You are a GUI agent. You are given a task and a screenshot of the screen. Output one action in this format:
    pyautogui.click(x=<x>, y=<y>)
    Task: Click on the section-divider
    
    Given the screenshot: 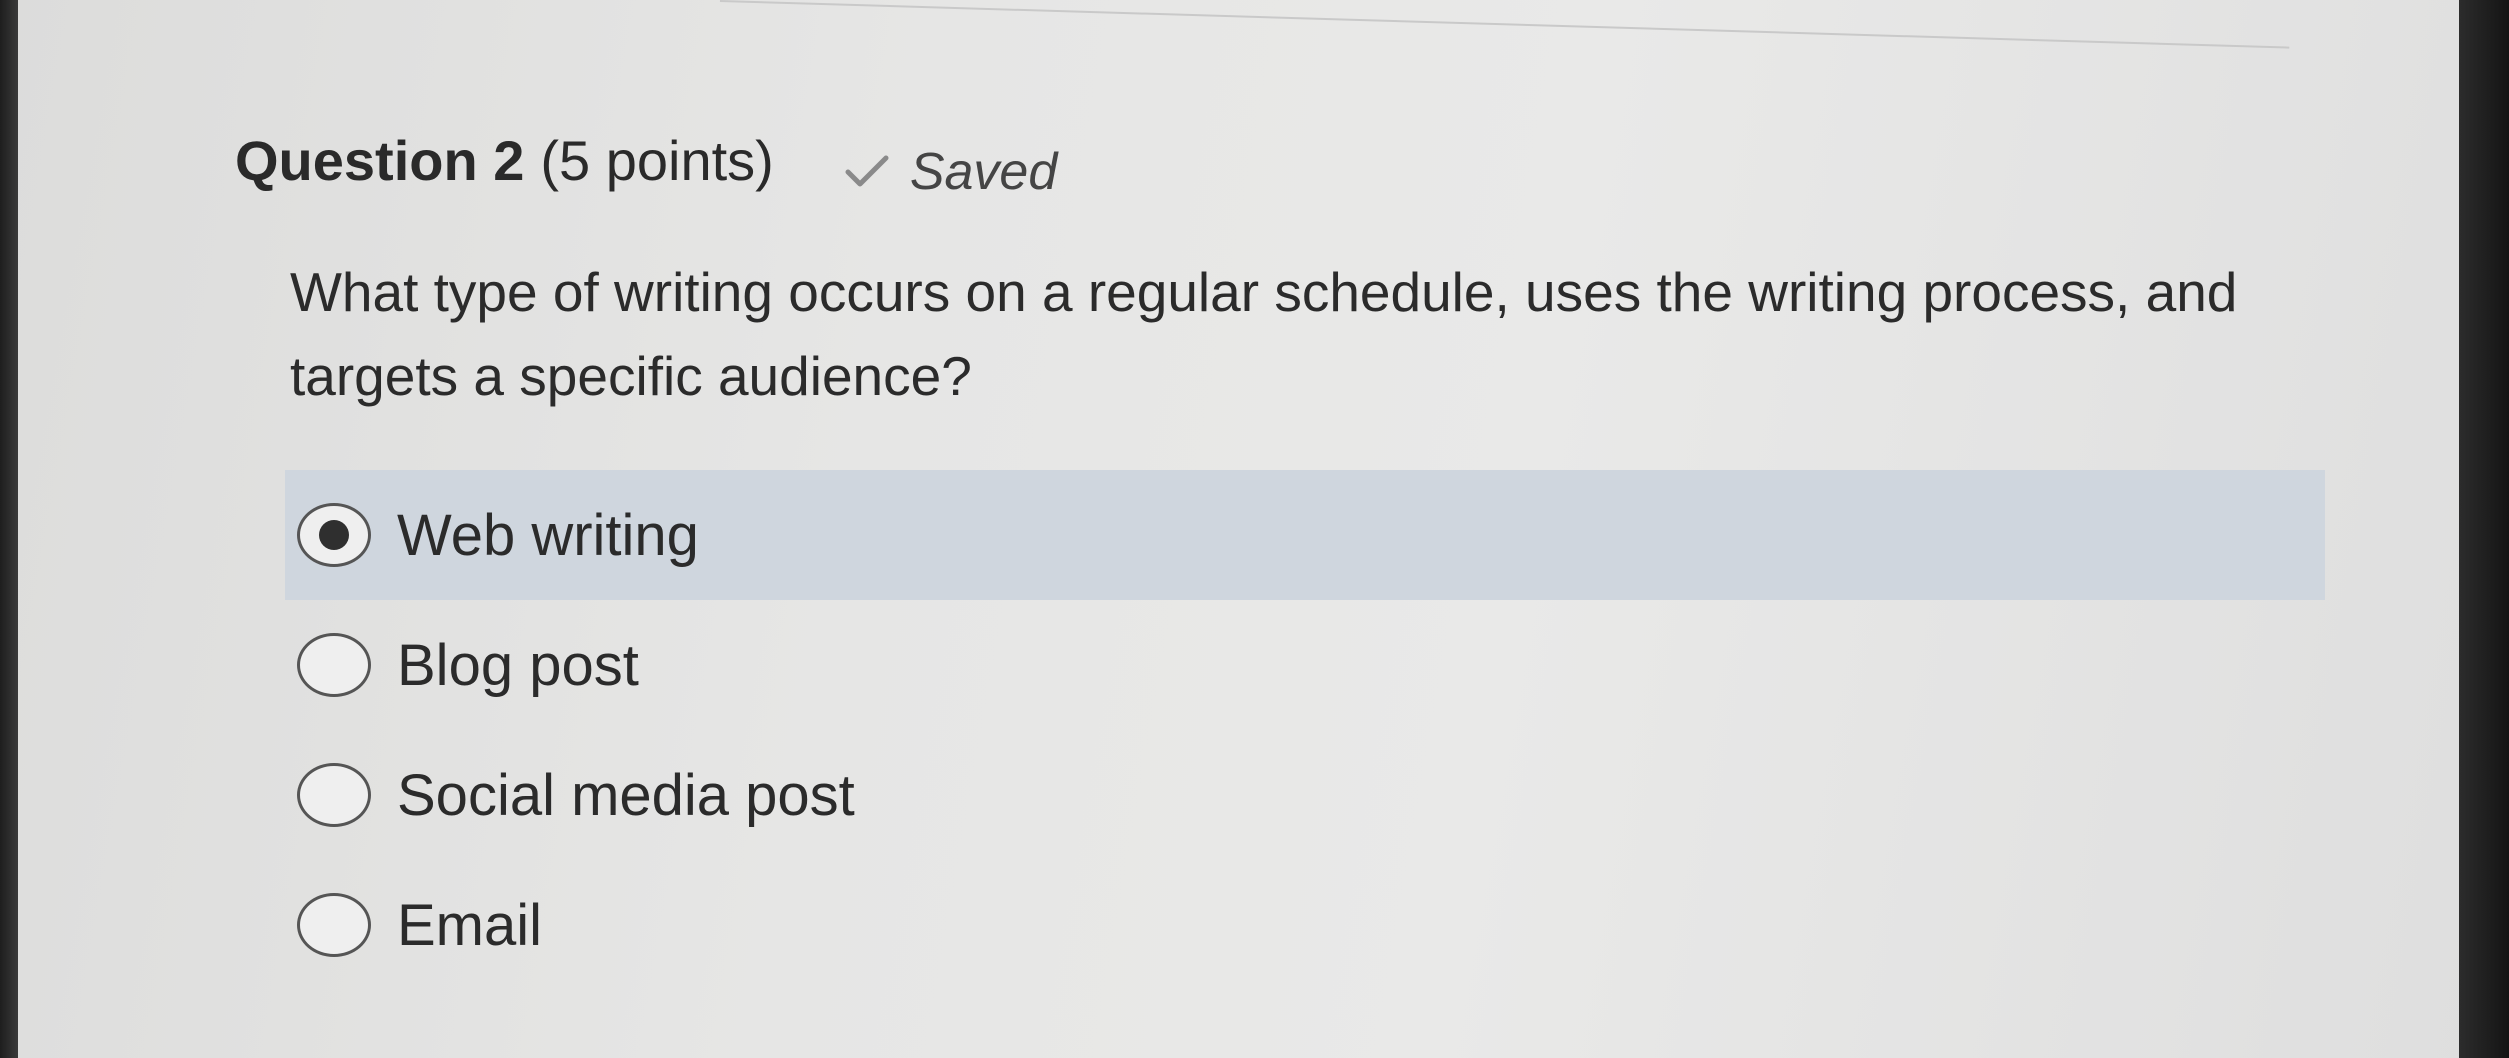 What is the action you would take?
    pyautogui.click(x=1504, y=24)
    